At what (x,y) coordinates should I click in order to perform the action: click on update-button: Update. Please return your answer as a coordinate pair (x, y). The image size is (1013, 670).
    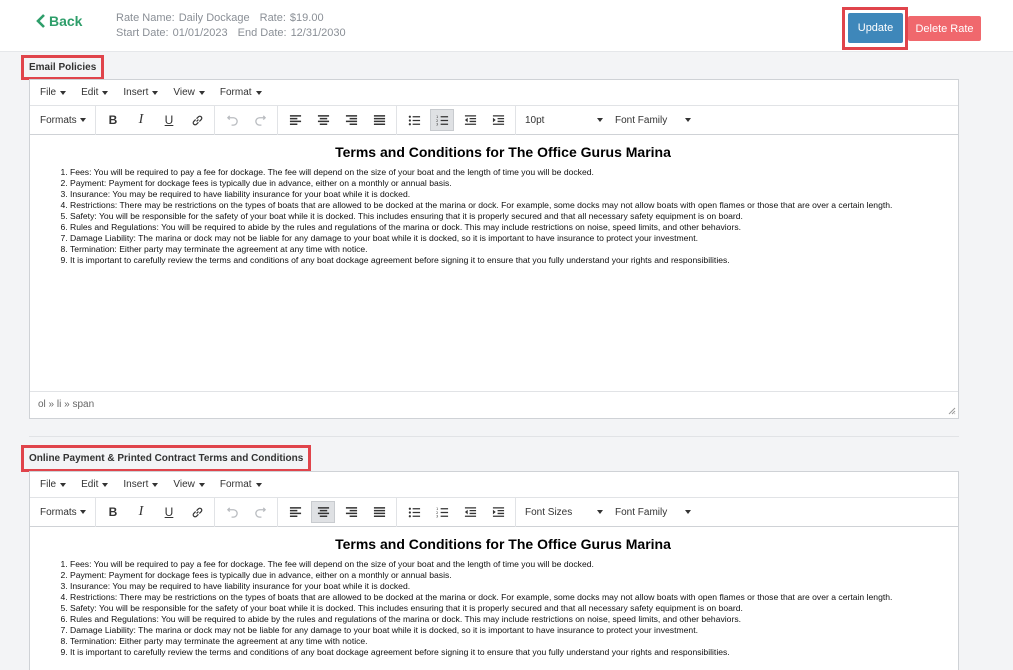
    Looking at the image, I should click on (875, 28).